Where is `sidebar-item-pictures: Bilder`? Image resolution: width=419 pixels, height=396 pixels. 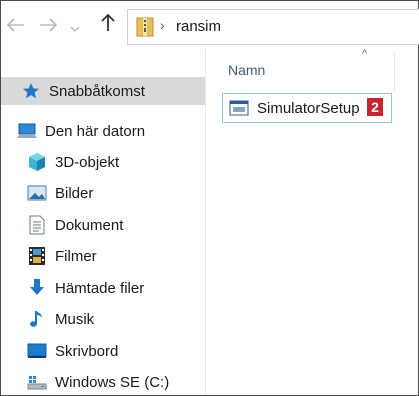
sidebar-item-pictures: Bilder is located at coordinates (103, 193).